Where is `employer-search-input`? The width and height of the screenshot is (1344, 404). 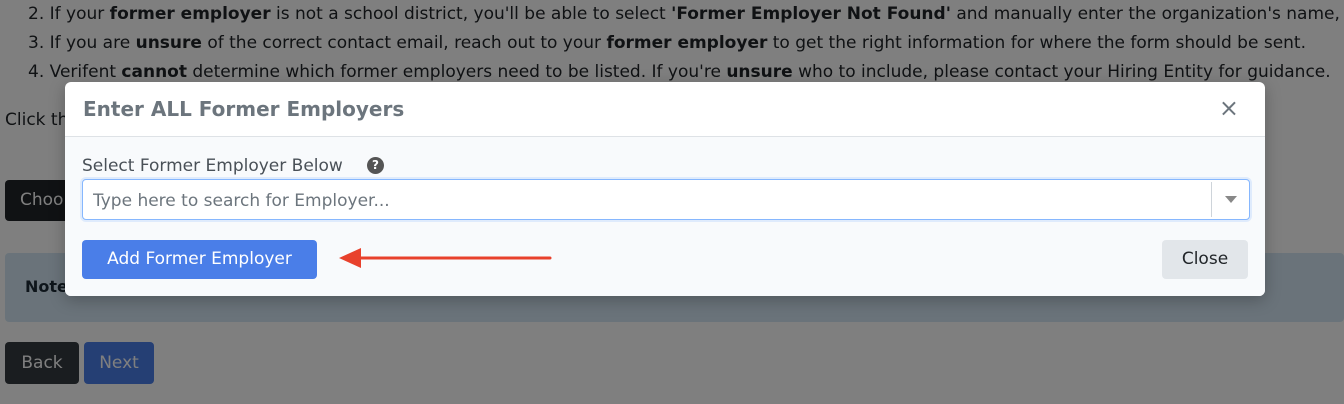 employer-search-input is located at coordinates (643, 200).